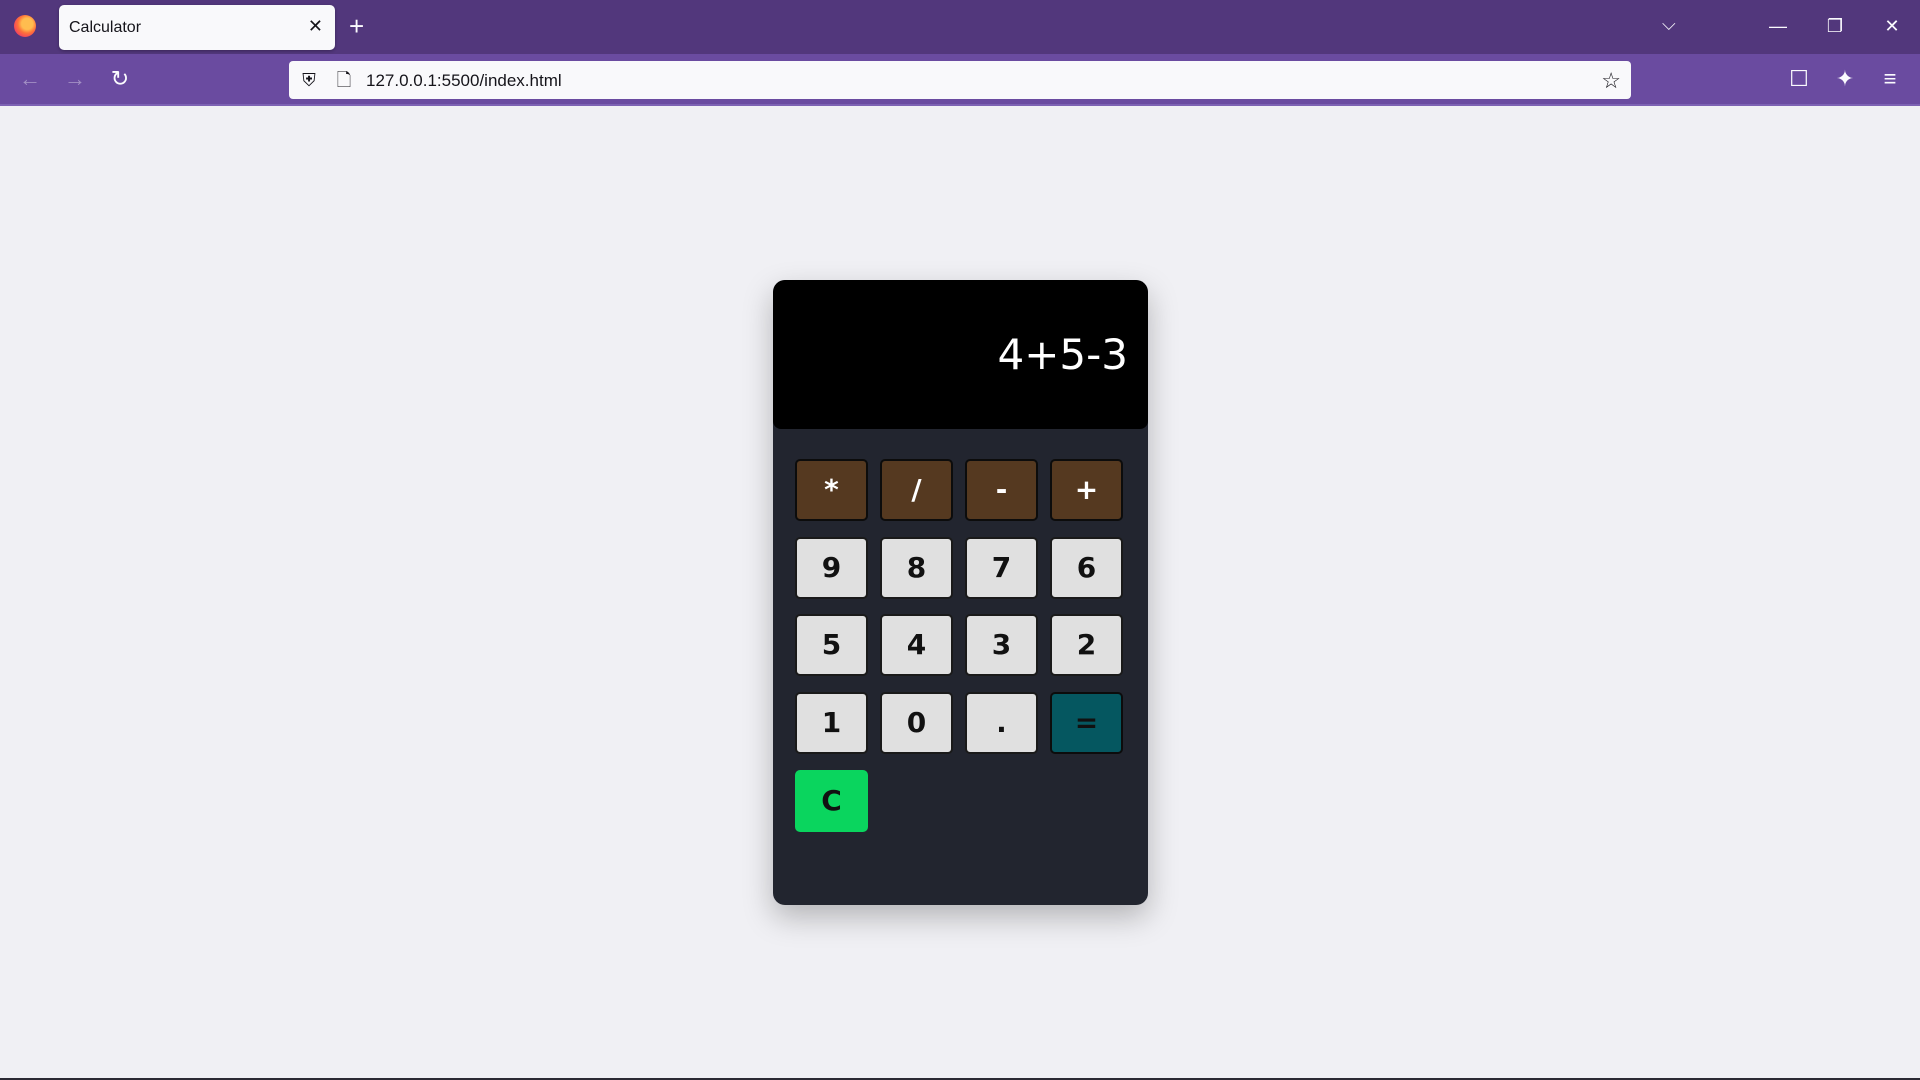  I want to click on reload-icon: ↻, so click(120, 79).